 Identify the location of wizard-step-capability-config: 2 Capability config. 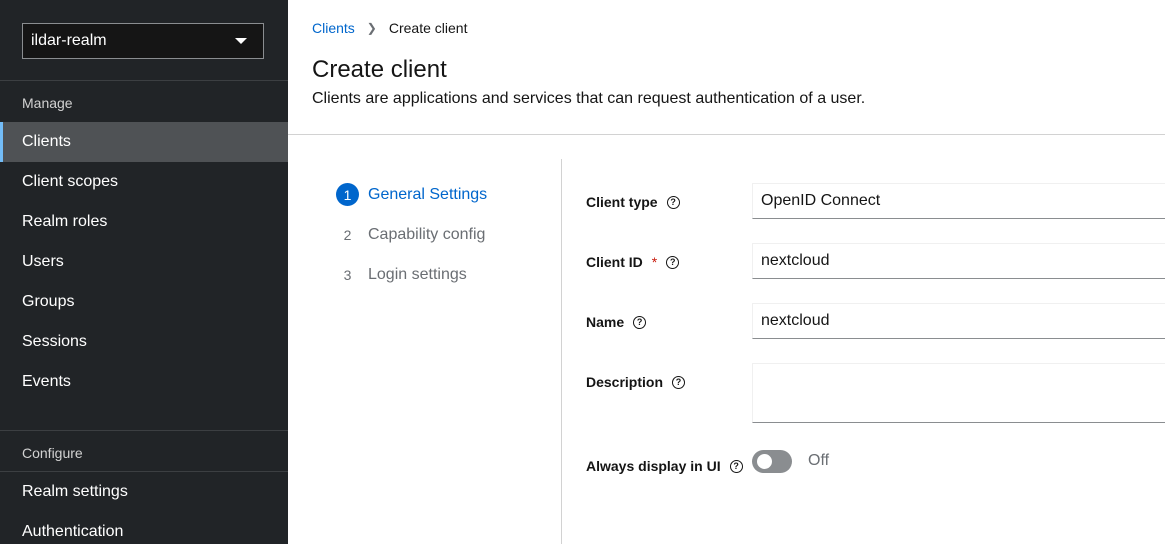
(411, 234).